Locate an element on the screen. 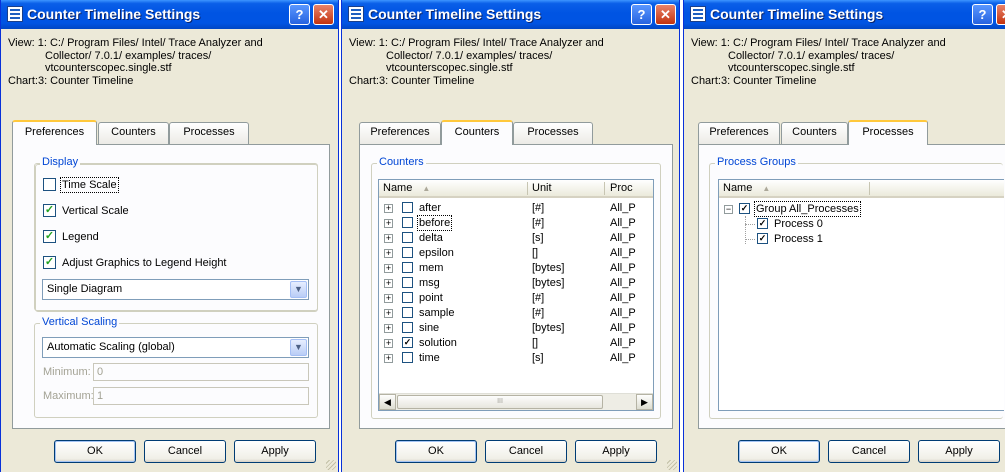 This screenshot has height=472, width=1005. column-header-proc: Proc is located at coordinates (621, 188).